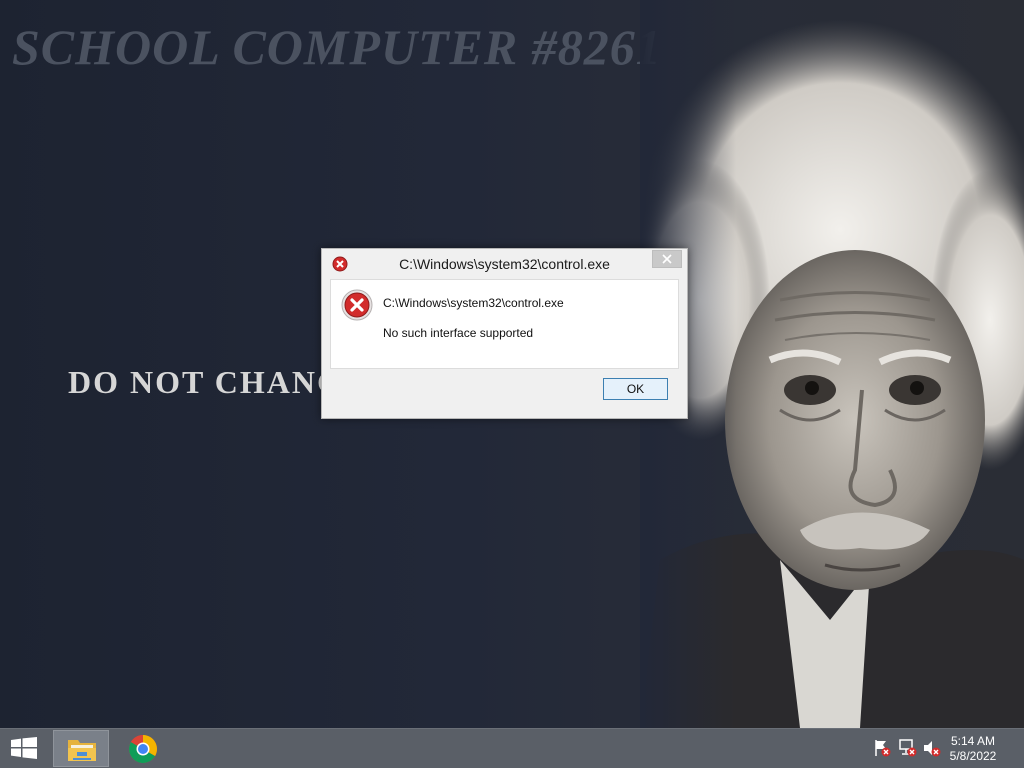 The image size is (1024, 768). I want to click on dialog-message: No such interface supported, so click(458, 333).